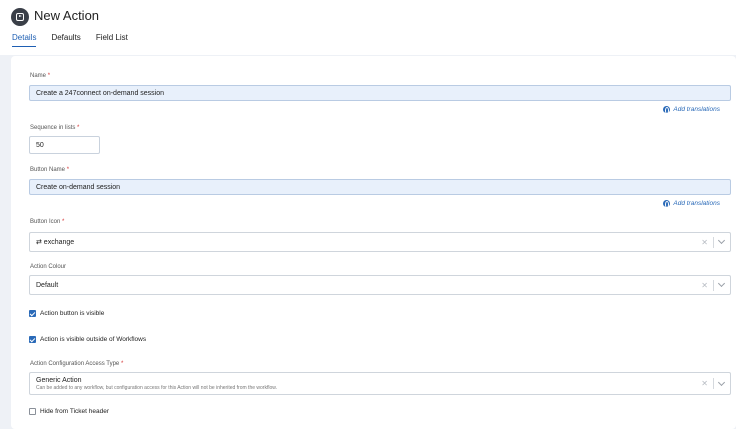 This screenshot has height=429, width=736. What do you see at coordinates (77, 364) in the screenshot?
I see `access-type-label: Action Configuration Access Type *` at bounding box center [77, 364].